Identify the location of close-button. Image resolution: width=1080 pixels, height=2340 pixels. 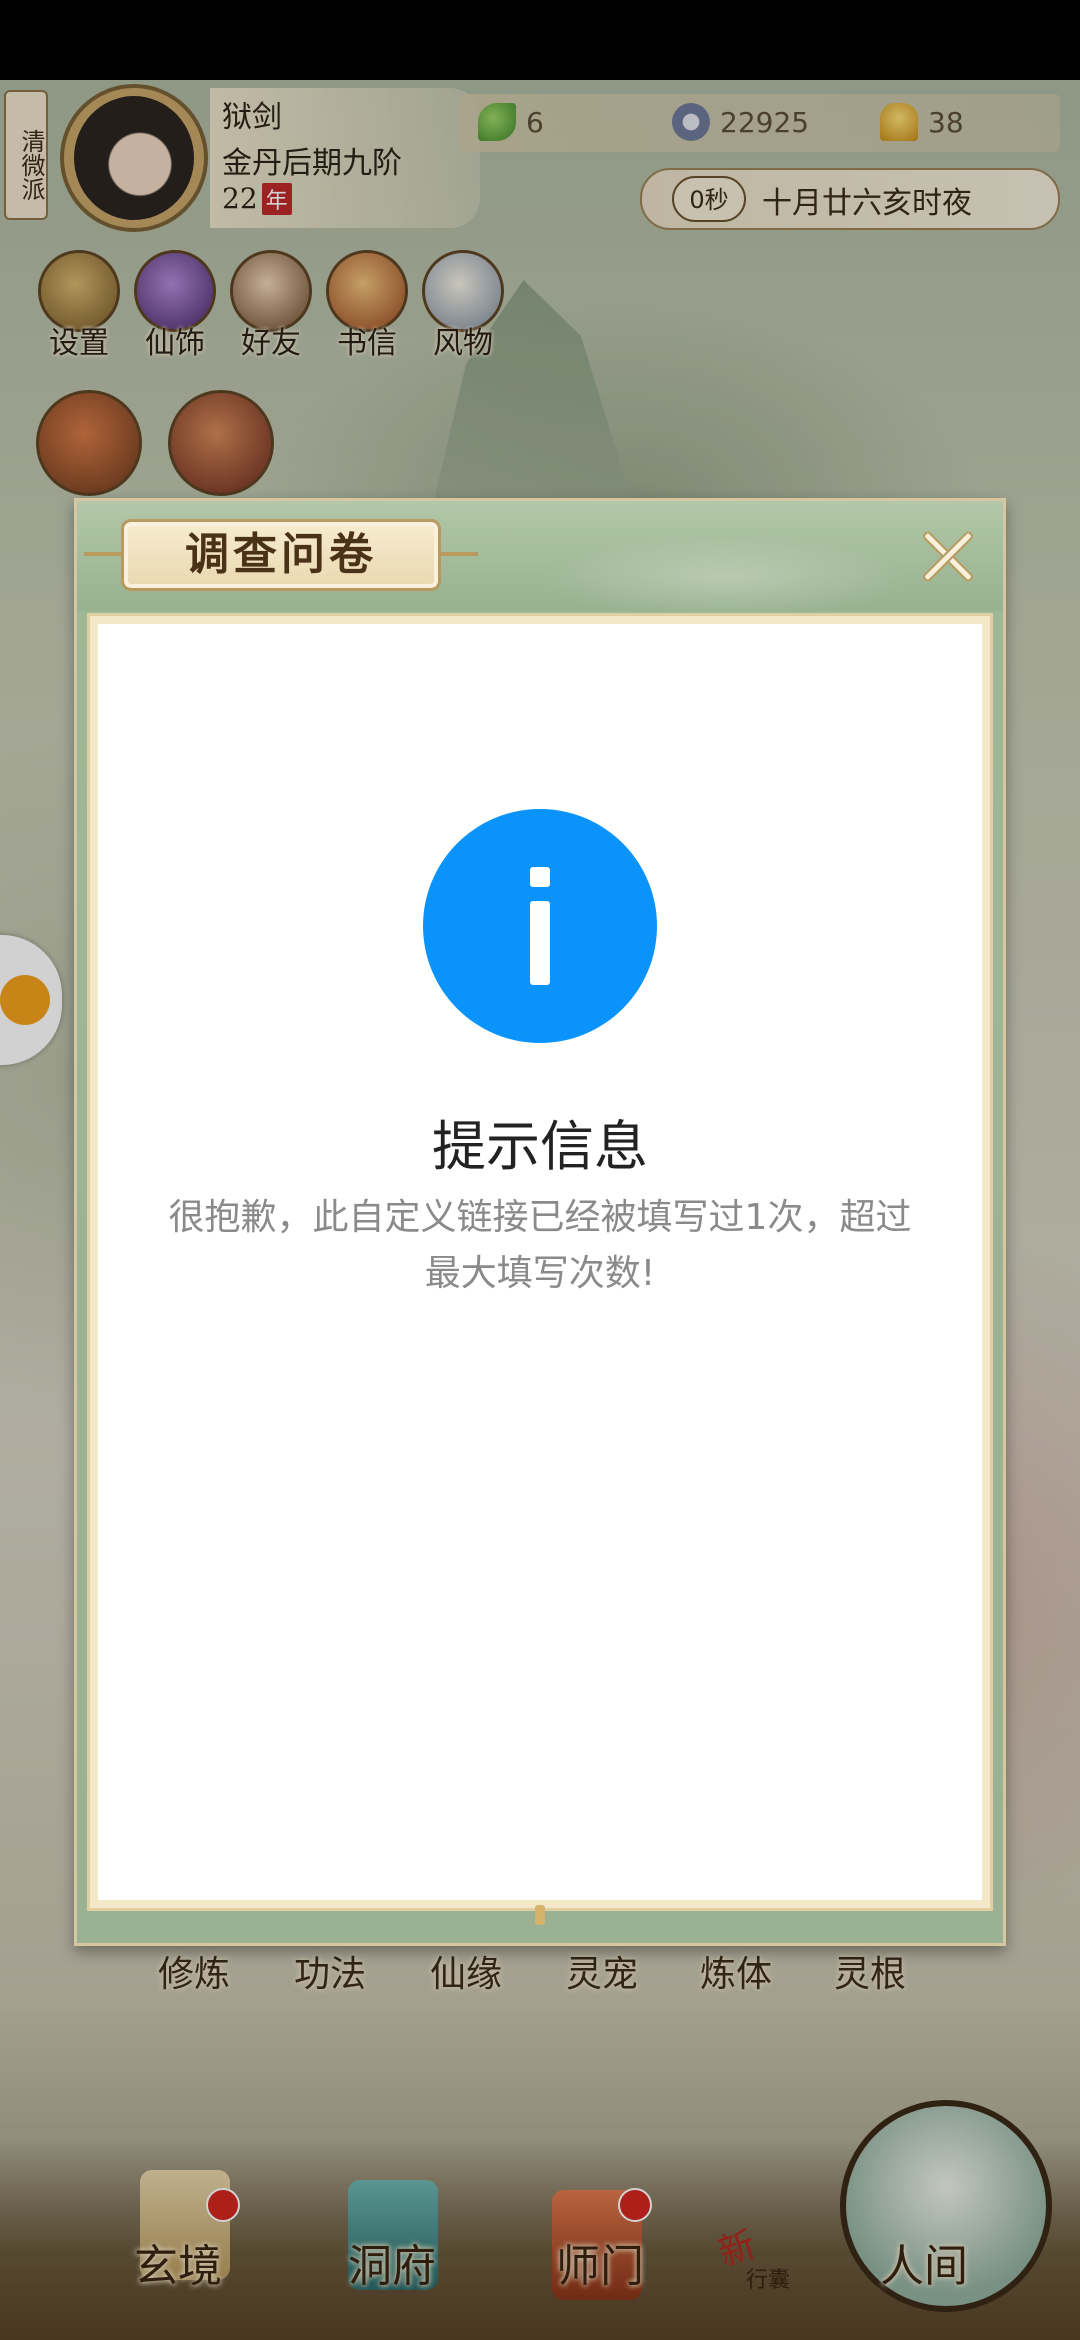
(948, 556).